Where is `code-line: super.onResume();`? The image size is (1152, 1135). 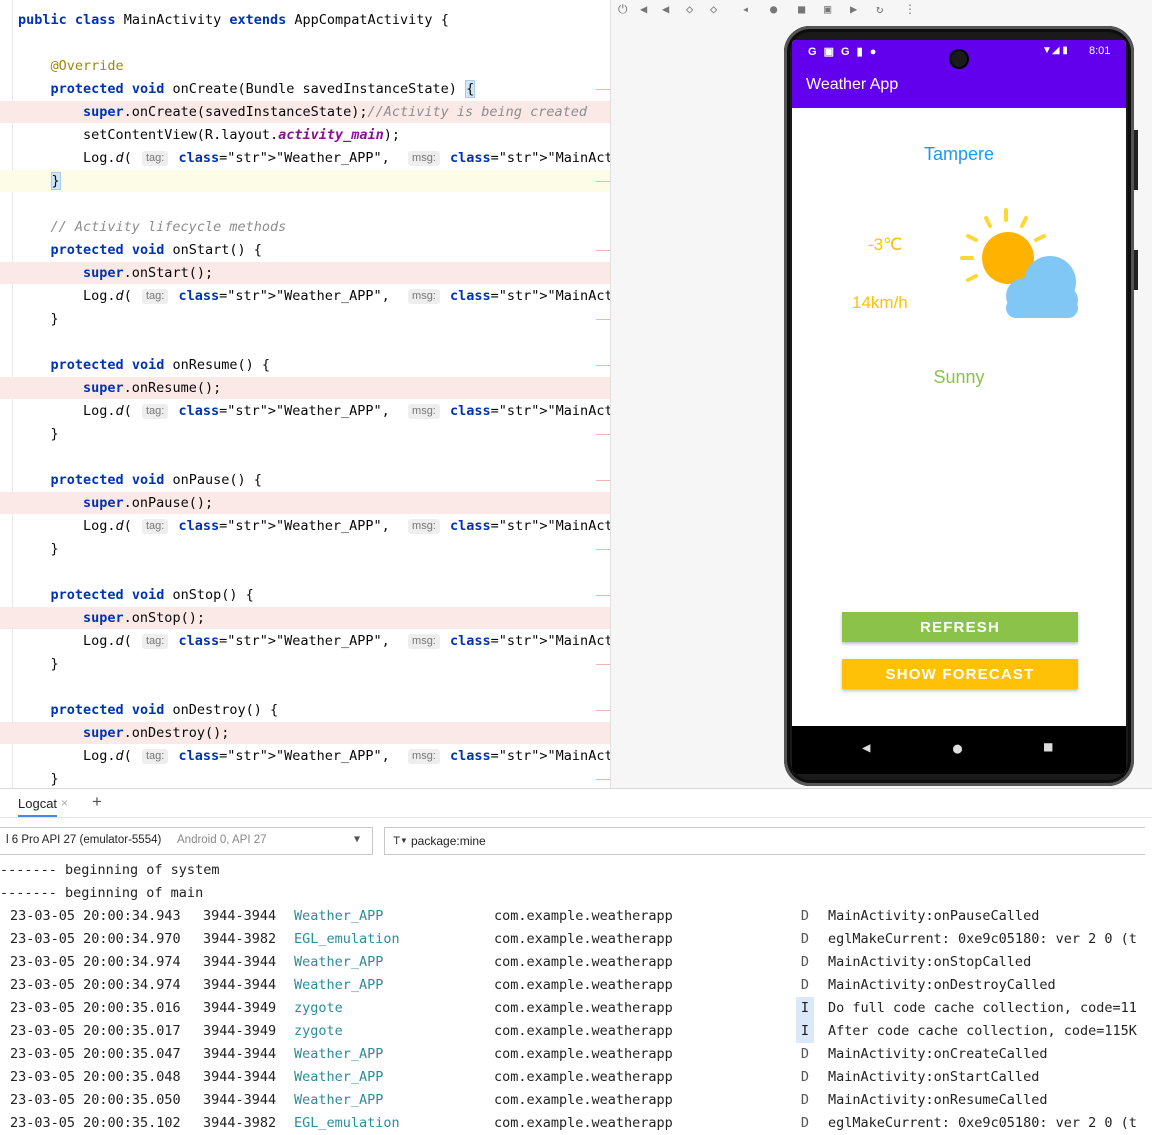 code-line: super.onResume(); is located at coordinates (305, 388).